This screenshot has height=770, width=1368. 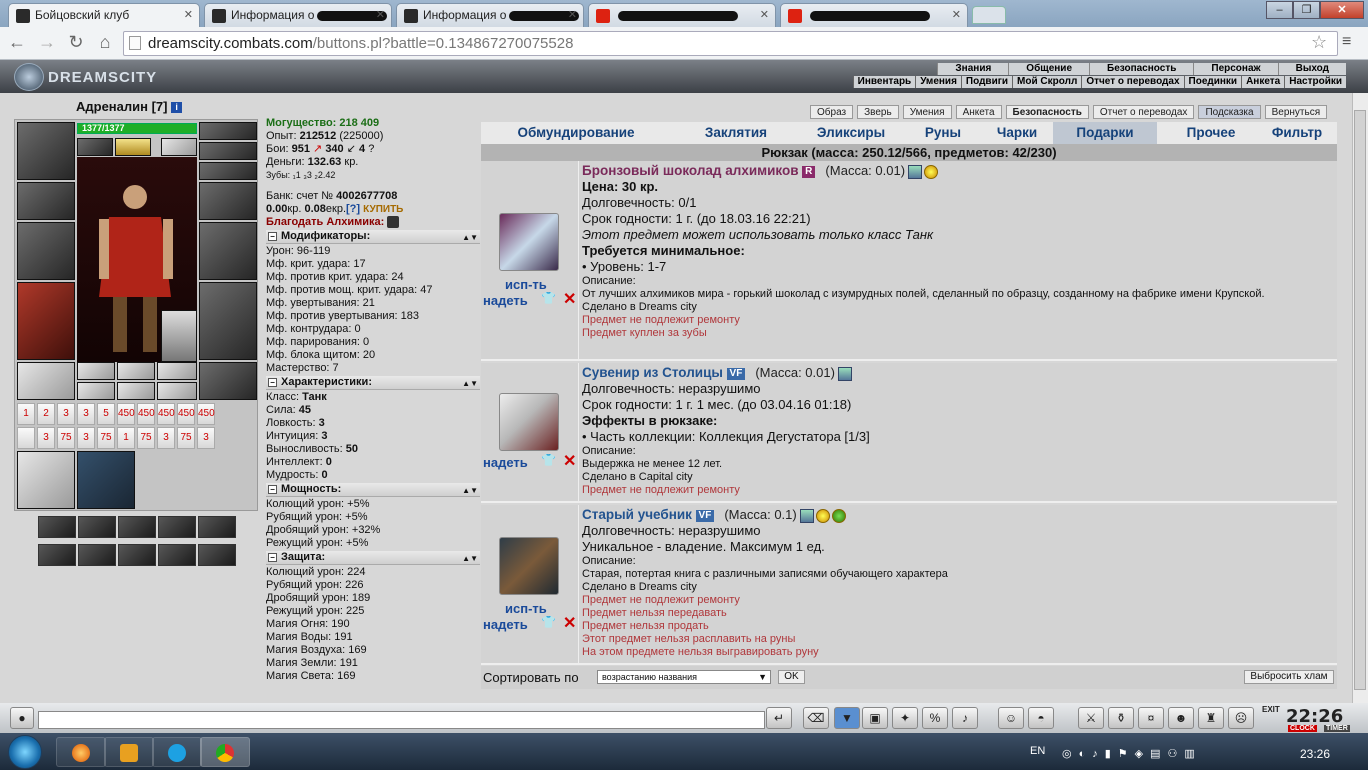 What do you see at coordinates (1046, 82) in the screenshot?
I see `submenu-my-scroll: Мой Скролл` at bounding box center [1046, 82].